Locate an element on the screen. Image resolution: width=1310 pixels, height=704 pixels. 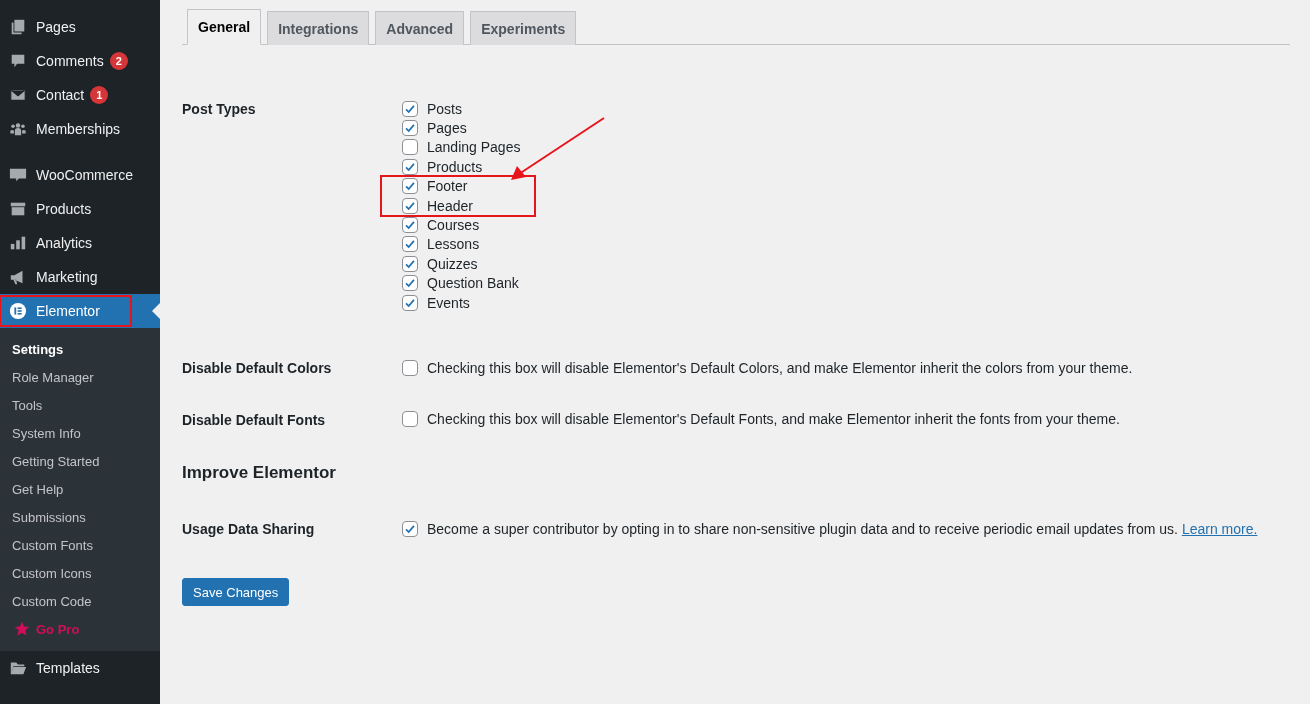
submenu-item: Custom Fonts is located at coordinates (80, 545).